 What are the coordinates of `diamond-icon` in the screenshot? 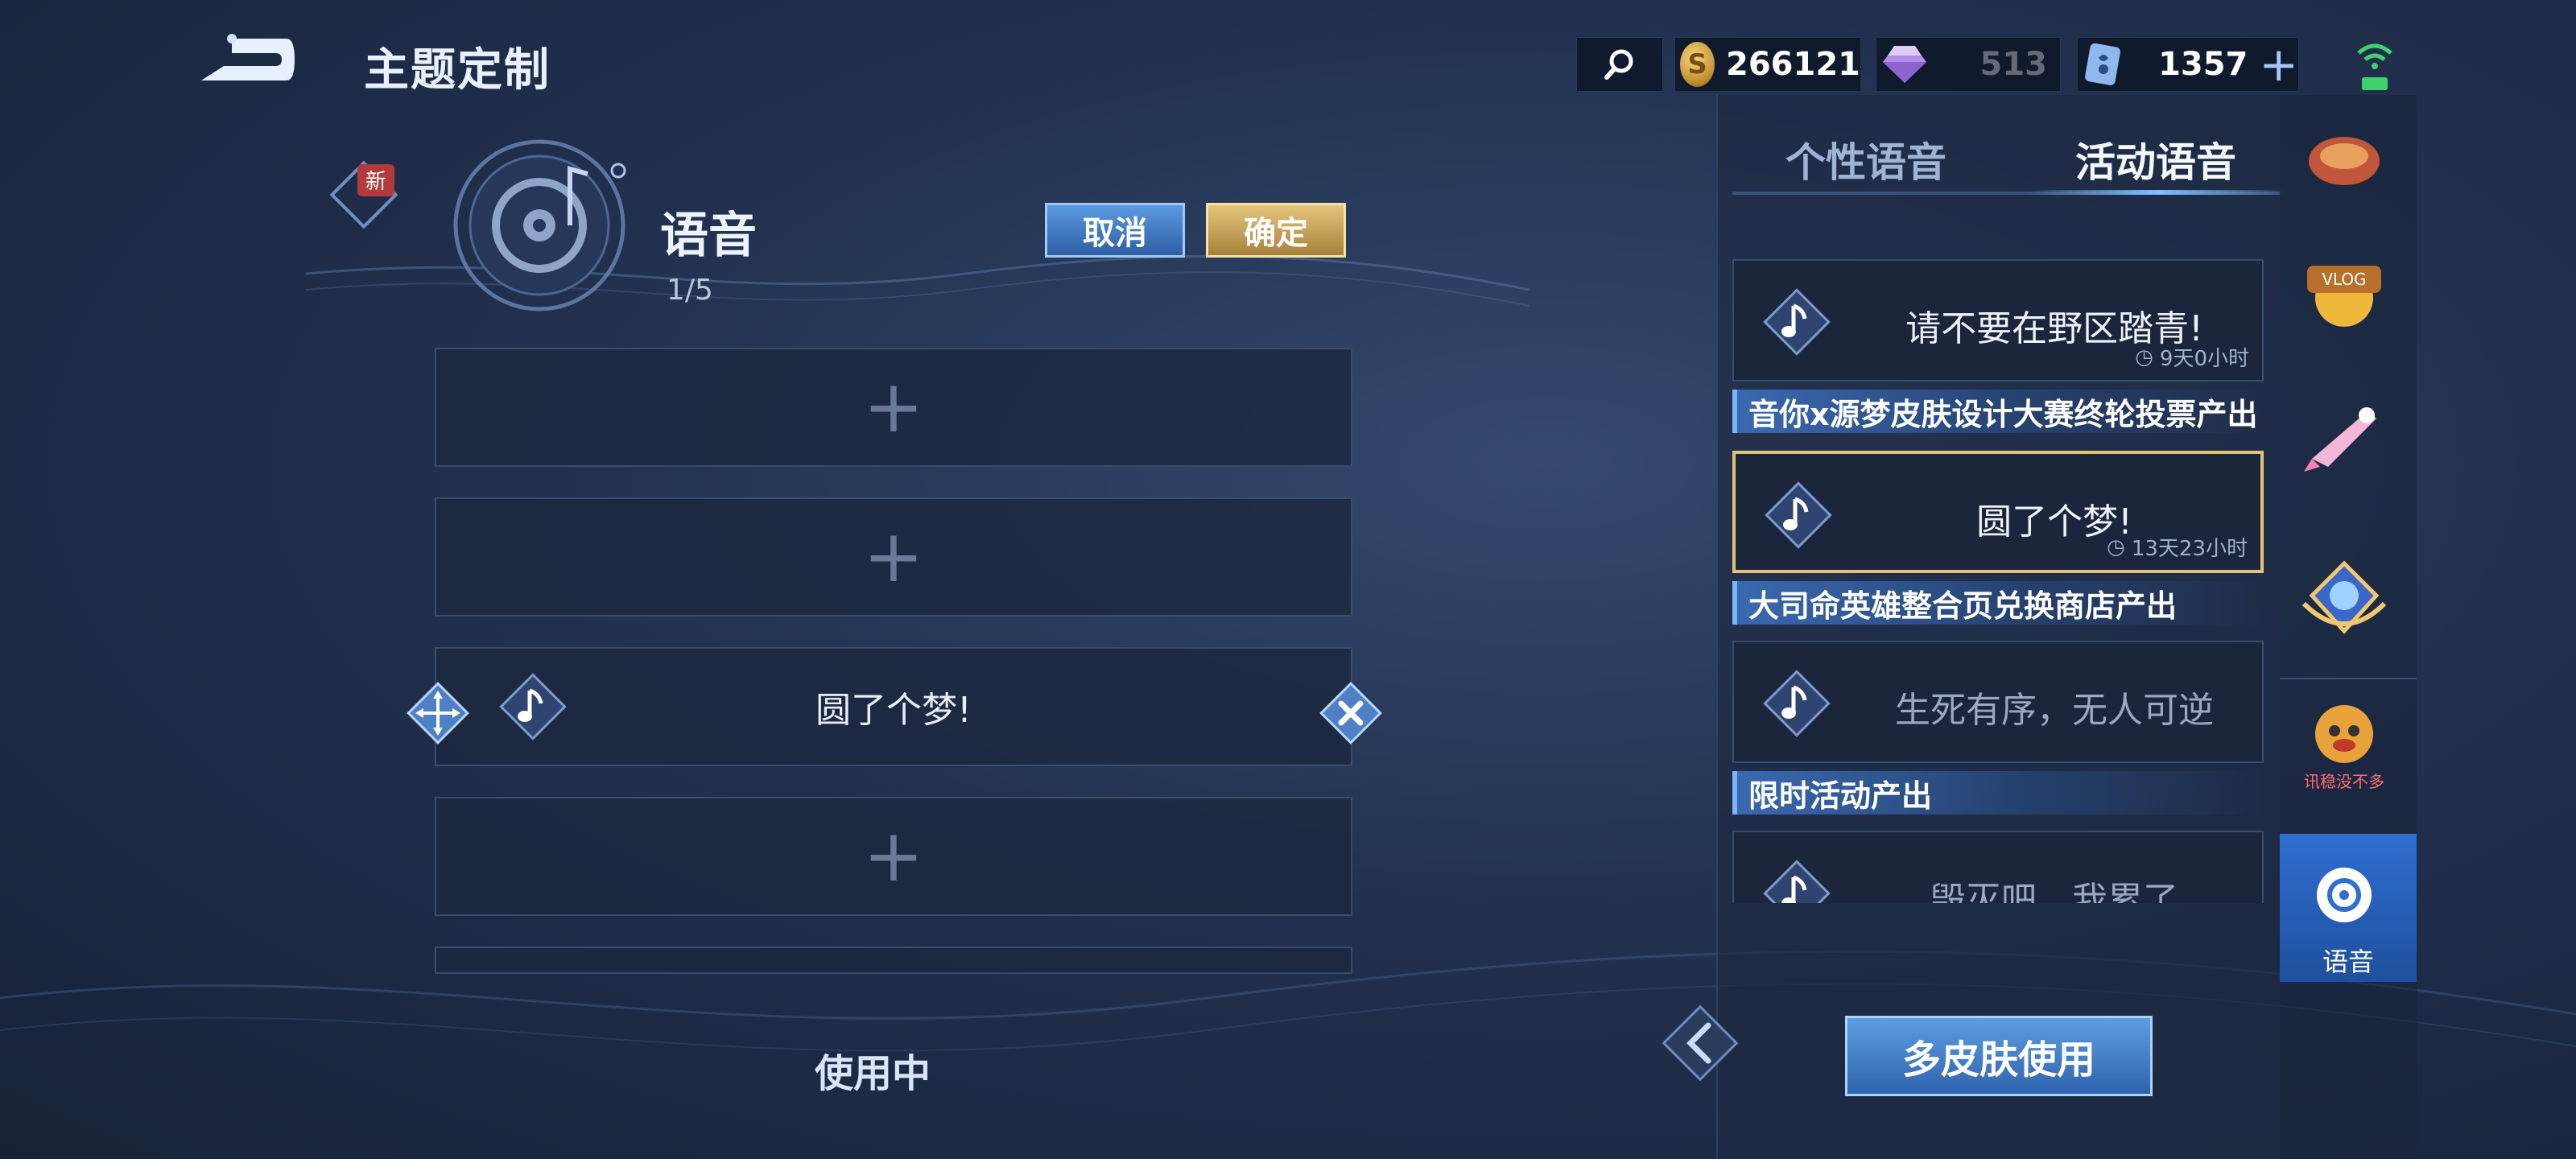 It's located at (1904, 64).